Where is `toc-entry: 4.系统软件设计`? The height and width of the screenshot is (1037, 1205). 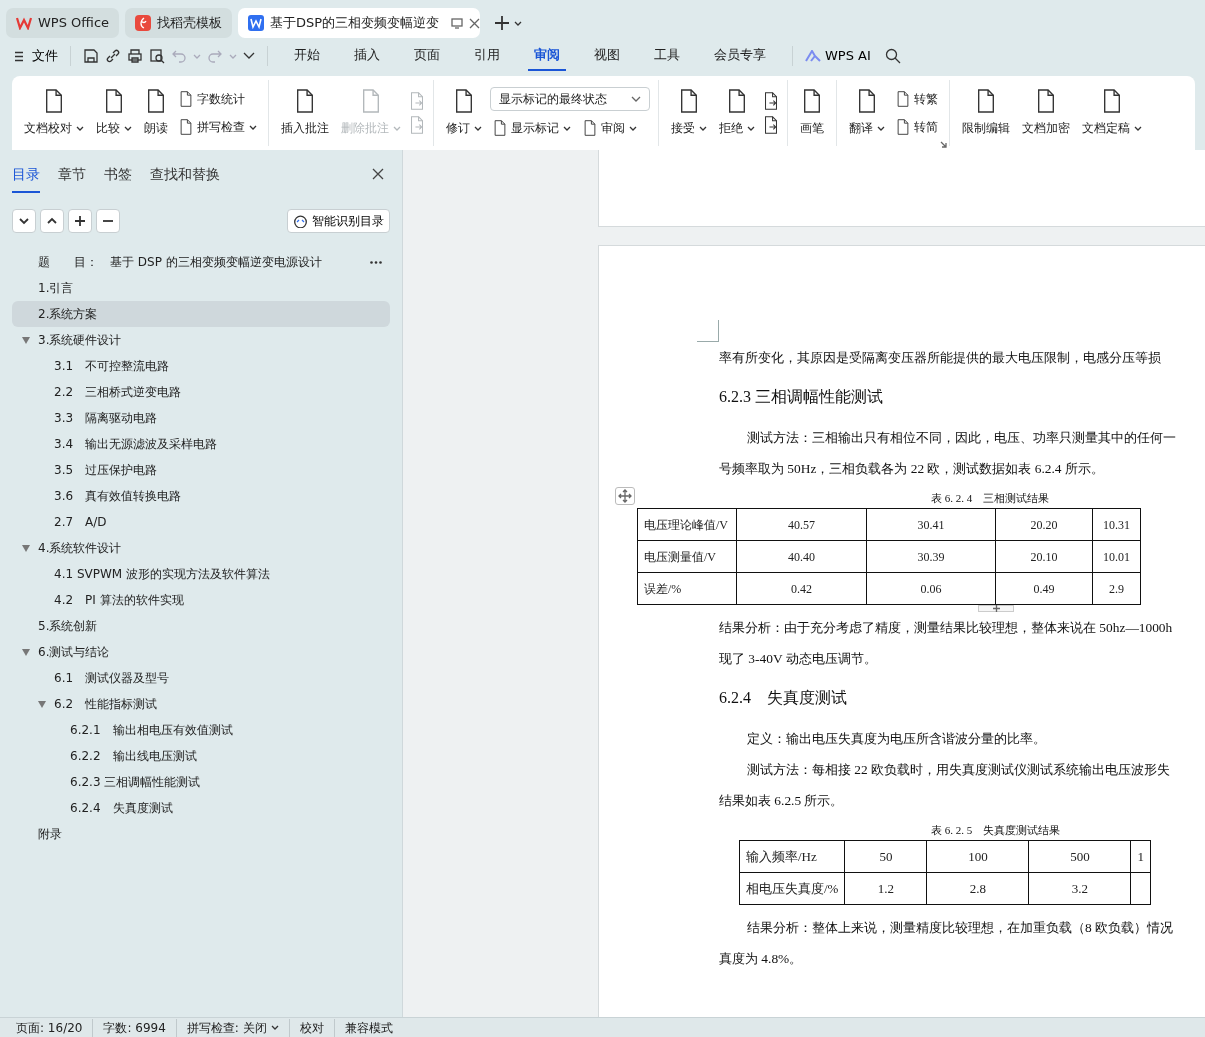
toc-entry: 4.系统软件设计 is located at coordinates (201, 548).